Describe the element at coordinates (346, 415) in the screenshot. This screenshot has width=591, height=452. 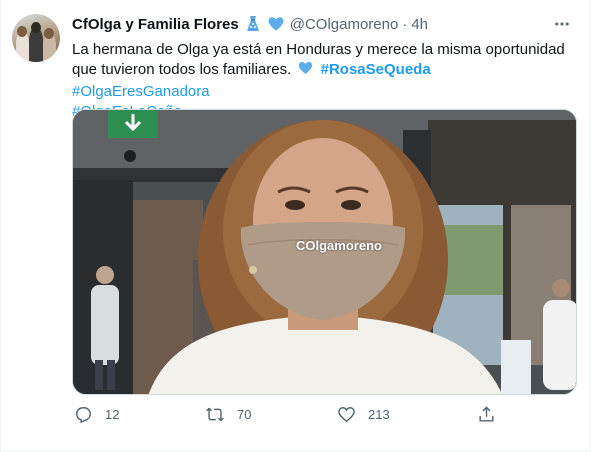
I see `heart-icon` at that location.